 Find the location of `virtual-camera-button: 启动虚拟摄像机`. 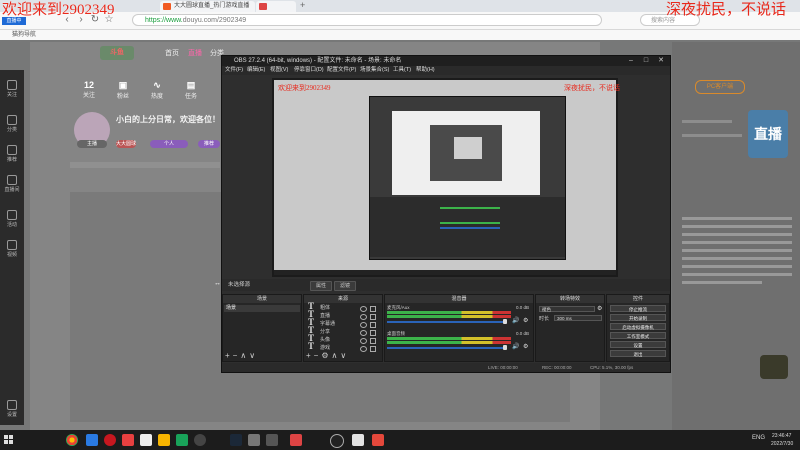

virtual-camera-button: 启动虚拟摄像机 is located at coordinates (638, 326).